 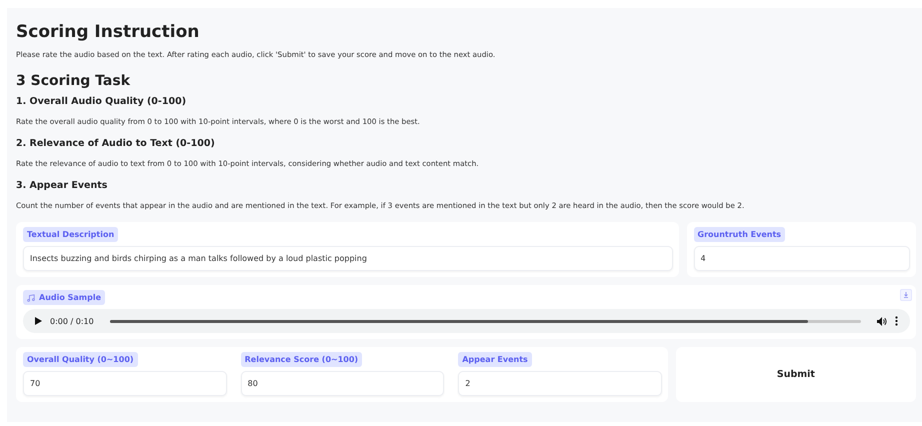 What do you see at coordinates (342, 383) in the screenshot?
I see `score-field: 80` at bounding box center [342, 383].